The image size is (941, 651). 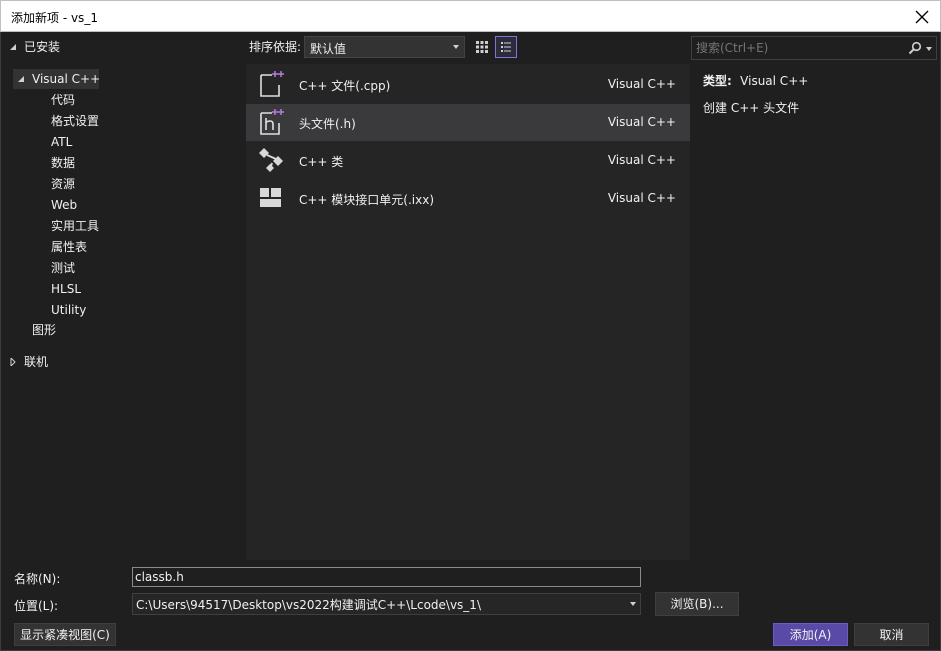 I want to click on type-row: 类型: Visual C++, so click(x=818, y=80).